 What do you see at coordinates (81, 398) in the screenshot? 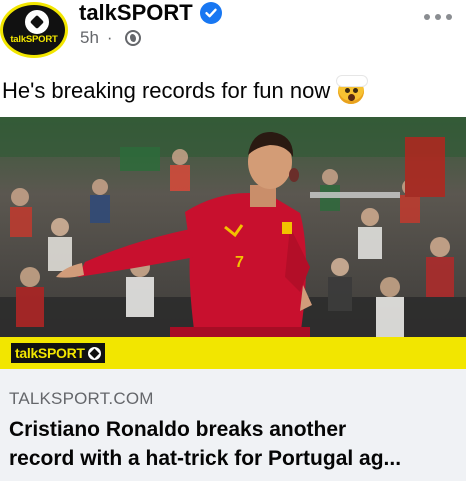
I see `link-domain: TALKSPORT.COM` at bounding box center [81, 398].